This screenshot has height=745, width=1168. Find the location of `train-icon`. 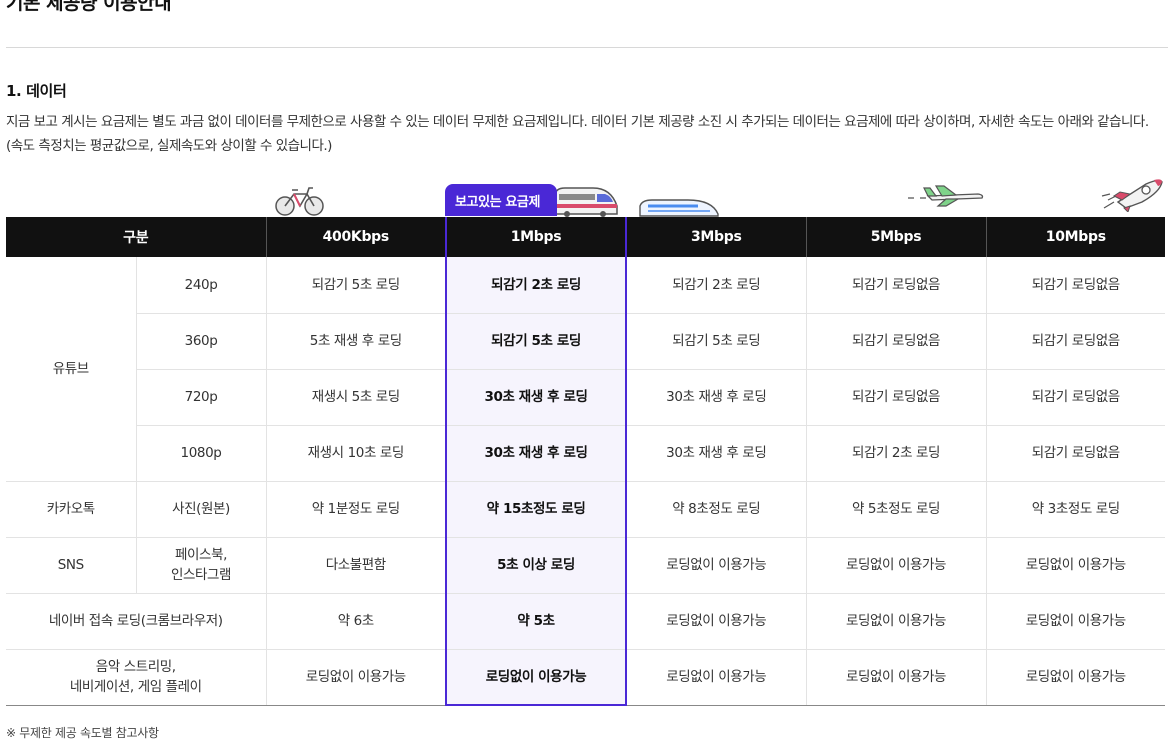

train-icon is located at coordinates (586, 202).